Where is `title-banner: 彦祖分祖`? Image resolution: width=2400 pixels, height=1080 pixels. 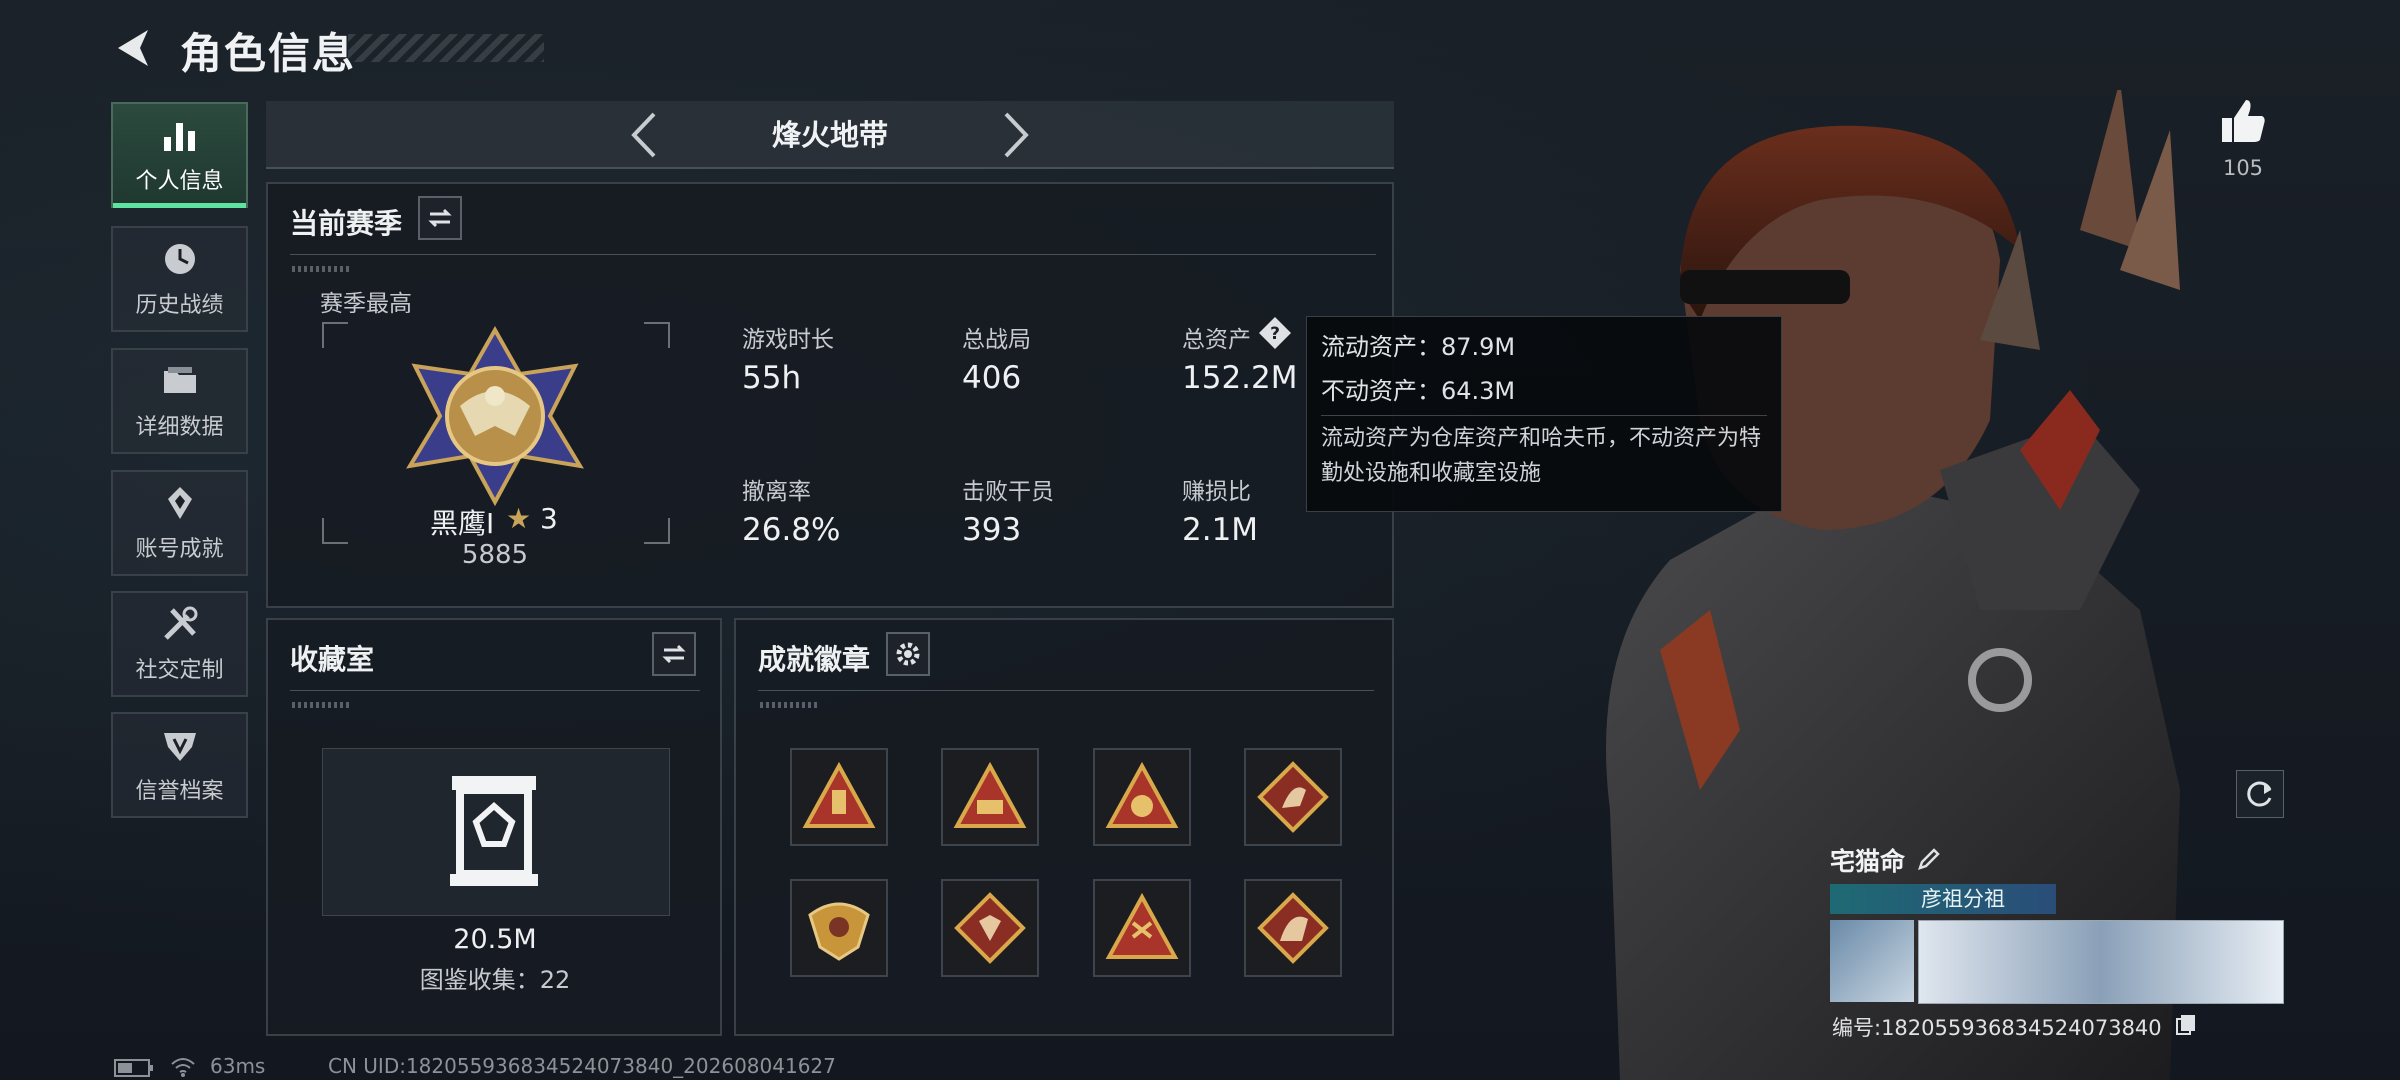 title-banner: 彦祖分祖 is located at coordinates (1943, 899).